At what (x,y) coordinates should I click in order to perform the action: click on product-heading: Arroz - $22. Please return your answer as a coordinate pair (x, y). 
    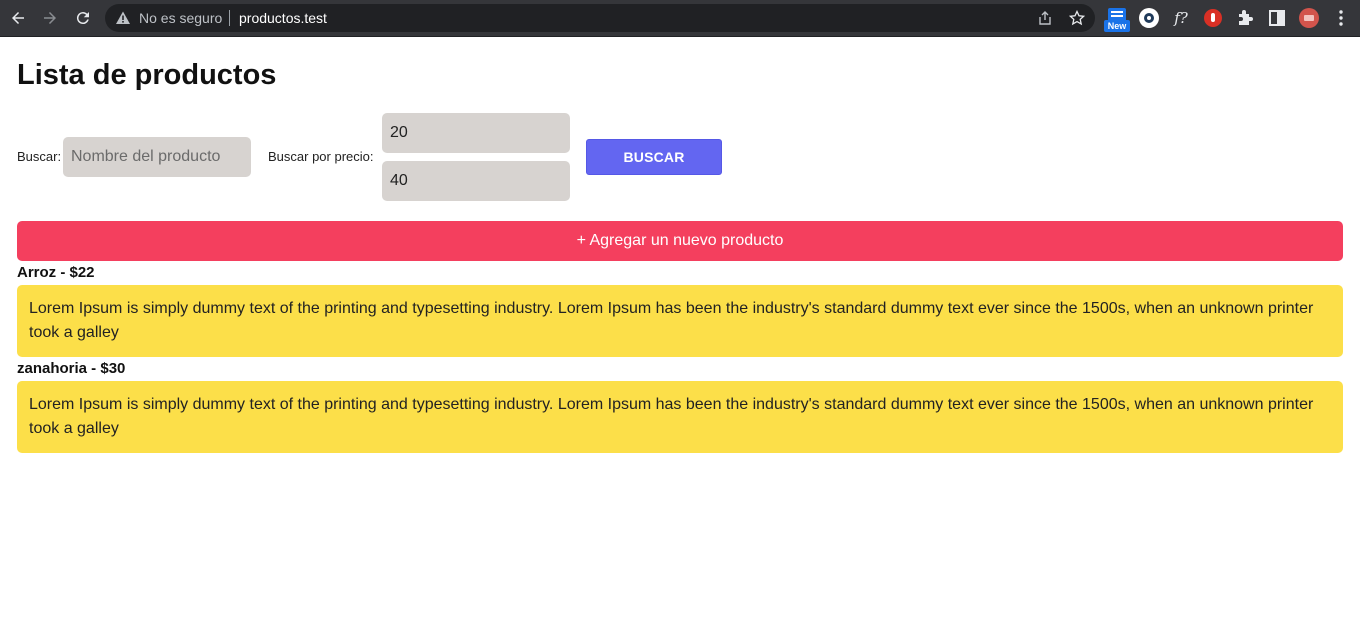
    Looking at the image, I should click on (56, 272).